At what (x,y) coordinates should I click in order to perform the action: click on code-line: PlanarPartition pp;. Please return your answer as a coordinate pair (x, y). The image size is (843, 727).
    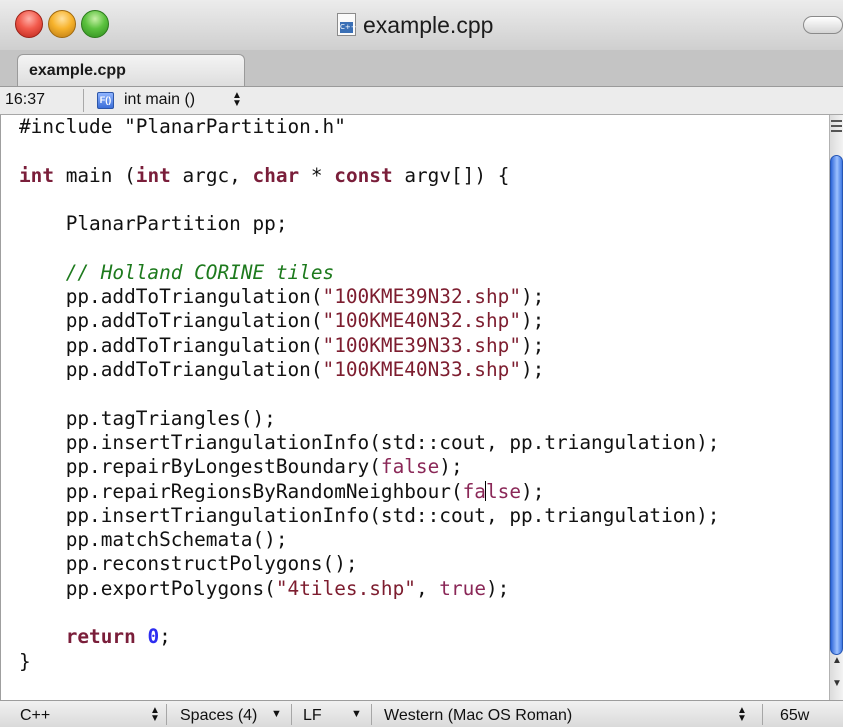
    Looking at the image, I should click on (153, 224).